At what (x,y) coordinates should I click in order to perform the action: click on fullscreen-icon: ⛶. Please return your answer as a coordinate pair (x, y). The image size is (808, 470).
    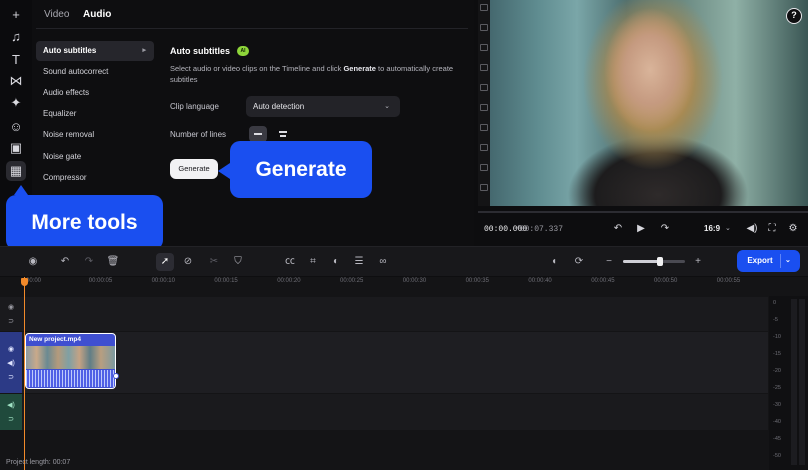
    Looking at the image, I should click on (772, 229).